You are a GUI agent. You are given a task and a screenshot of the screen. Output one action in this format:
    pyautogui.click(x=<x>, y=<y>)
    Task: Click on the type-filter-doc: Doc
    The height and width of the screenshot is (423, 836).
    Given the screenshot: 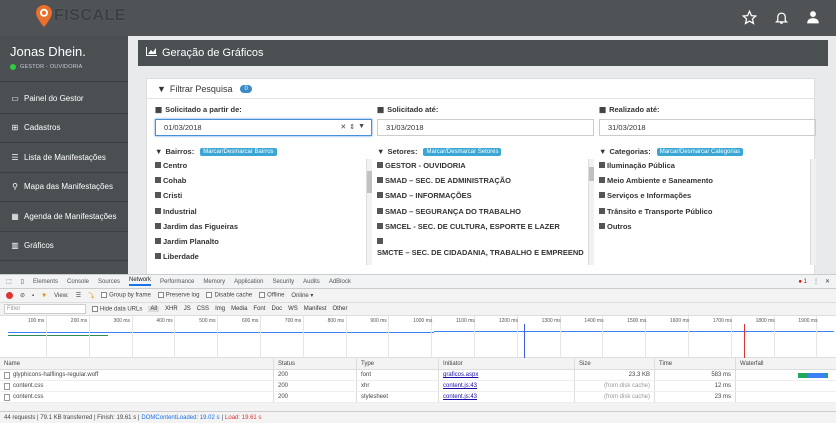 What is the action you would take?
    pyautogui.click(x=276, y=309)
    